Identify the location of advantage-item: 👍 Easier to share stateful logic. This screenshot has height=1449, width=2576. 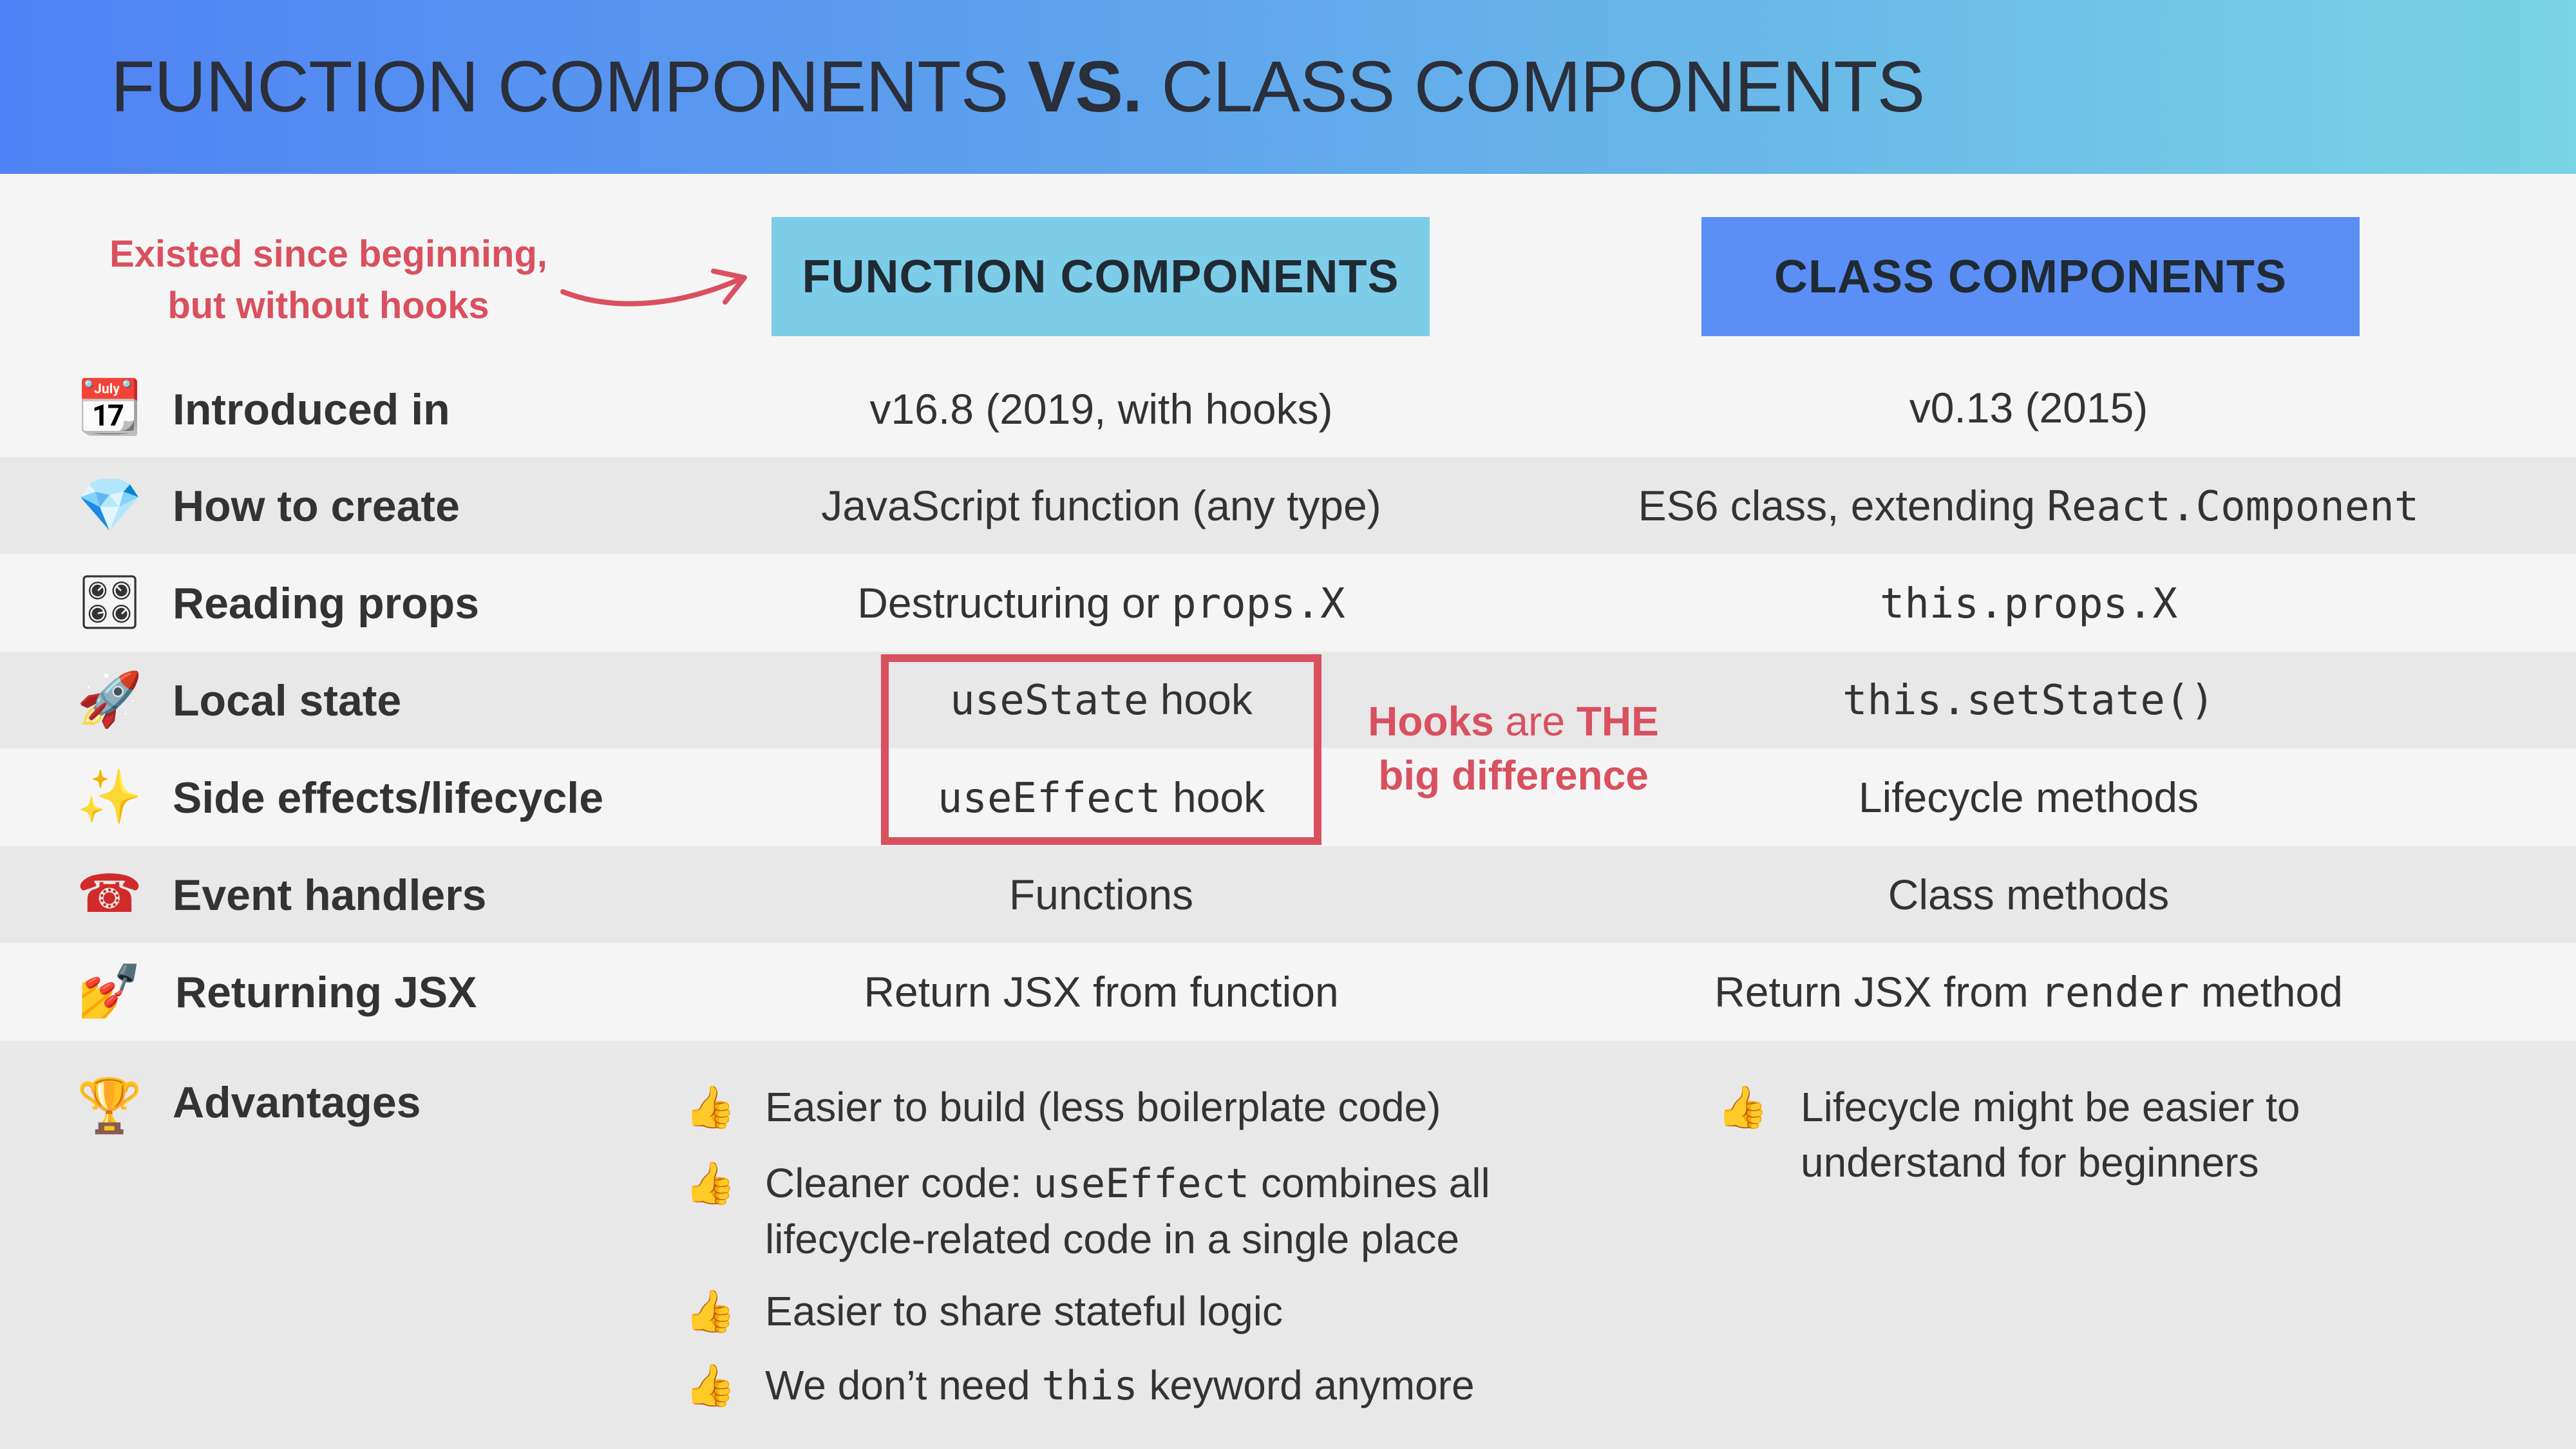
(1143, 1311).